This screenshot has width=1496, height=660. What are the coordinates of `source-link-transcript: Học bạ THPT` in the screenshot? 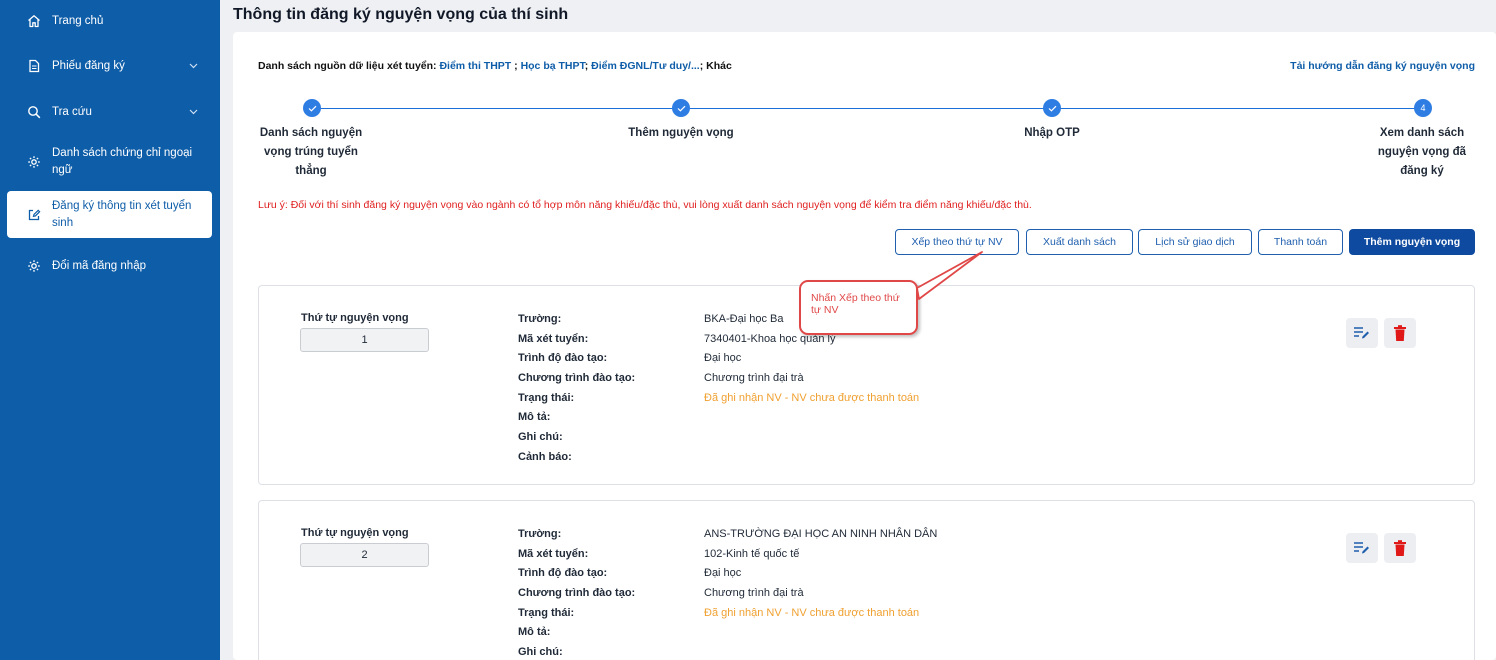 It's located at (553, 66).